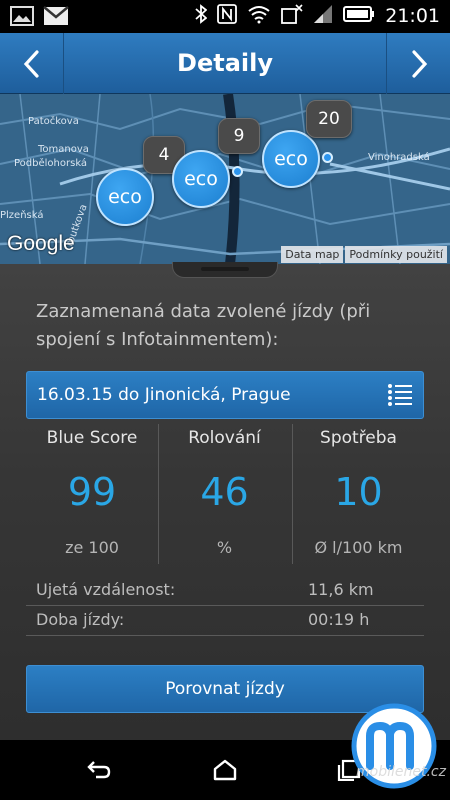 The height and width of the screenshot is (800, 450). Describe the element at coordinates (401, 772) in the screenshot. I see `watermark-text: mobilenet.cz` at that location.